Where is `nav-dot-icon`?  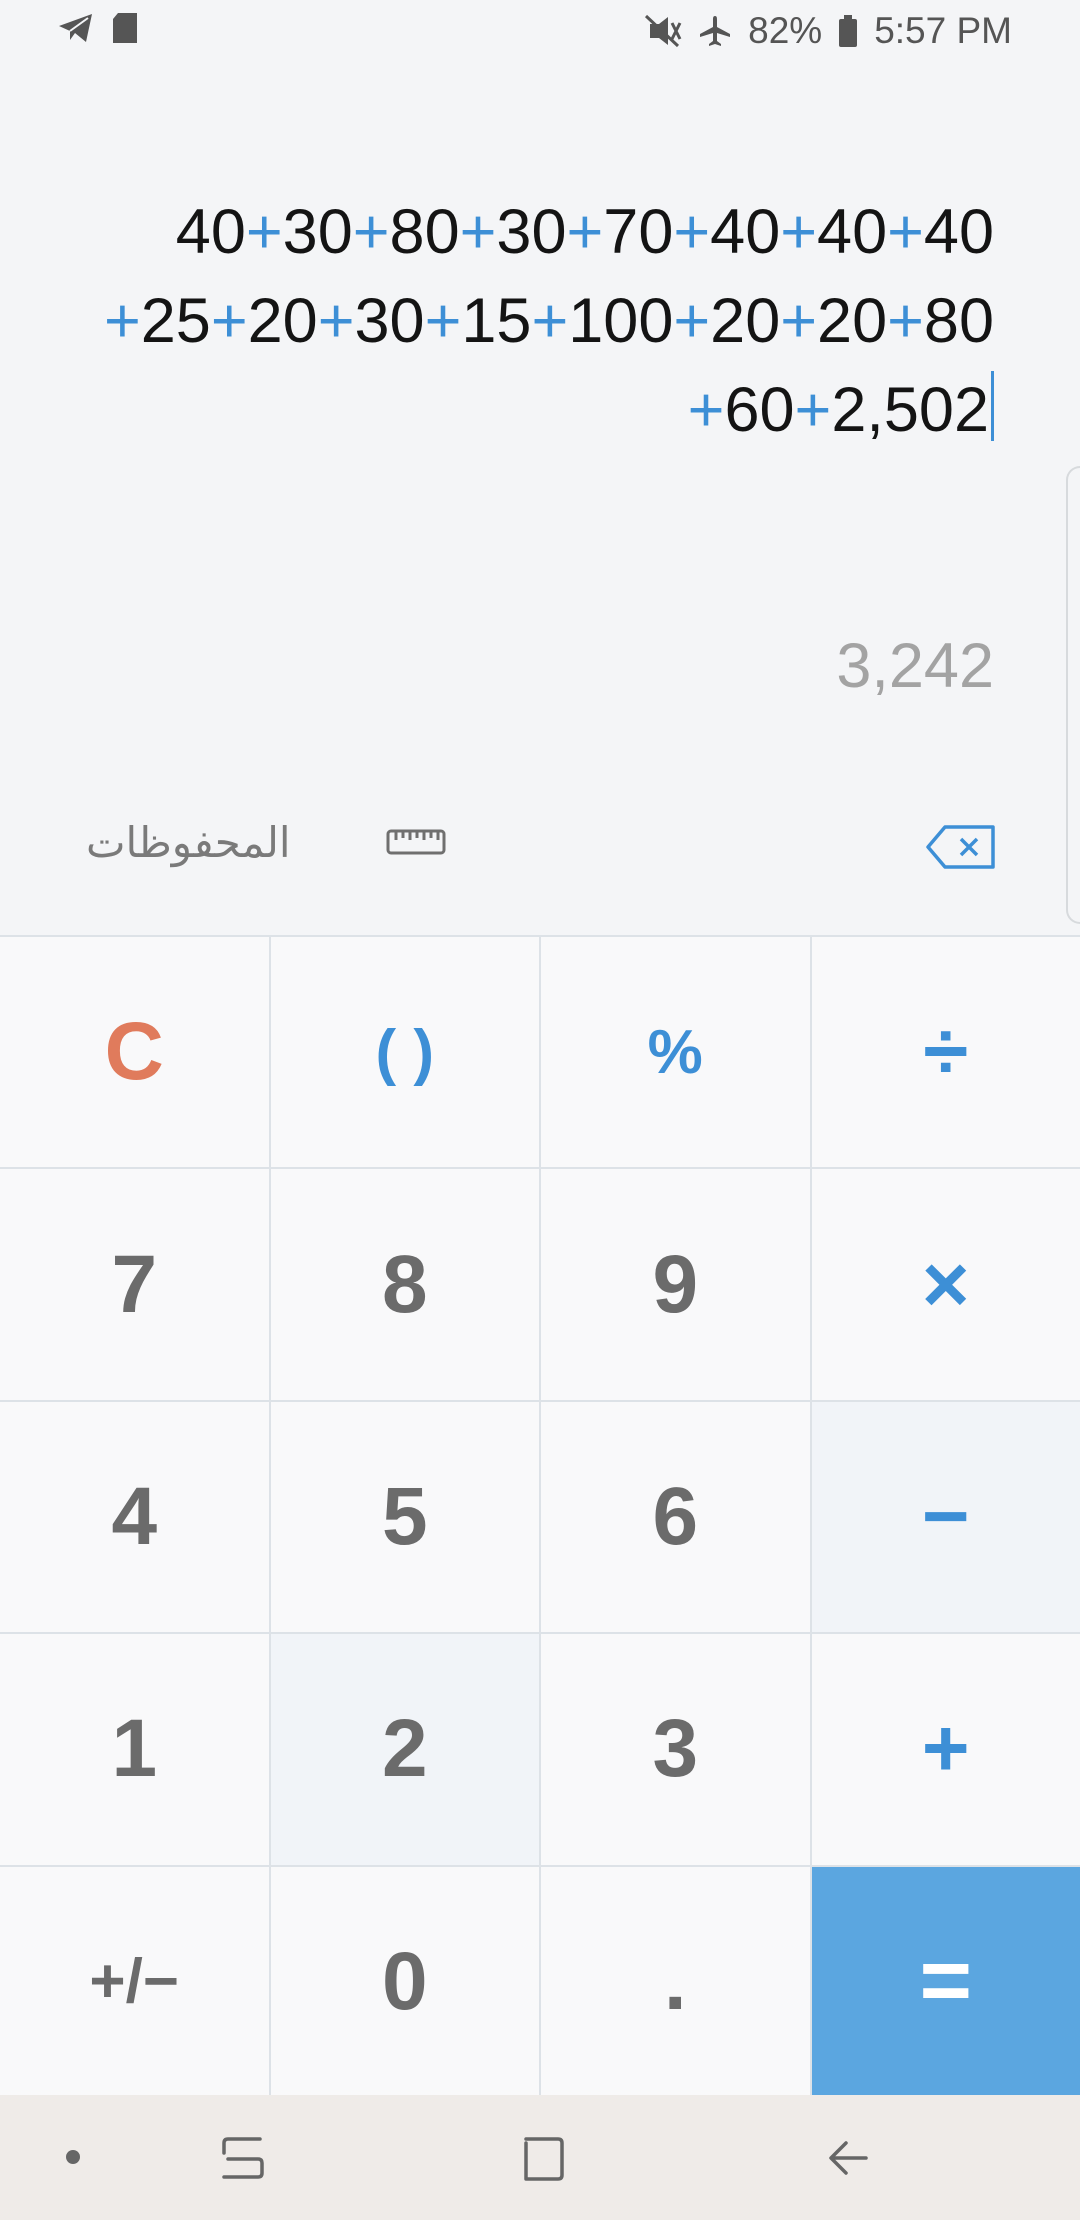 nav-dot-icon is located at coordinates (73, 2157).